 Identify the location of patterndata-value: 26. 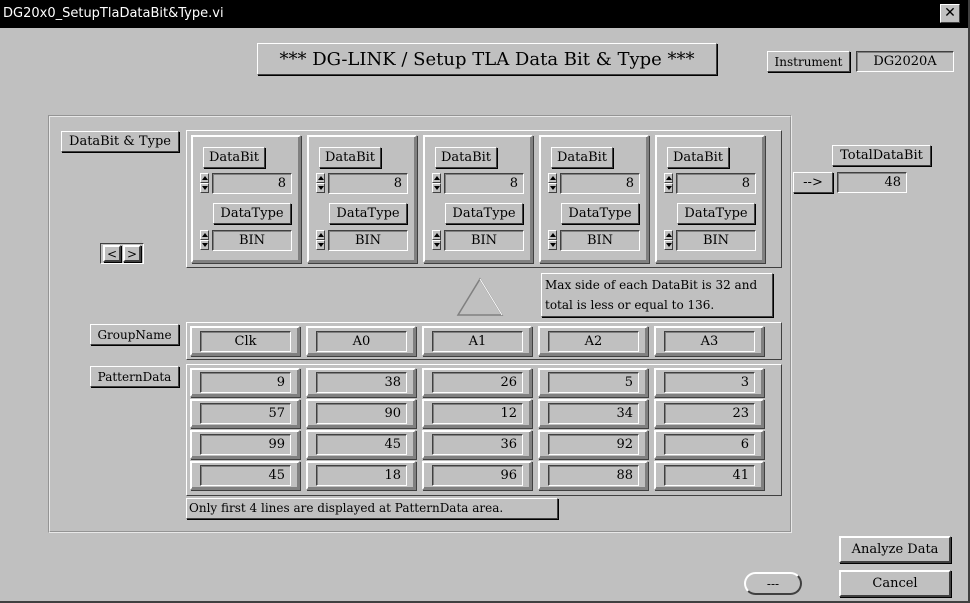
(477, 382).